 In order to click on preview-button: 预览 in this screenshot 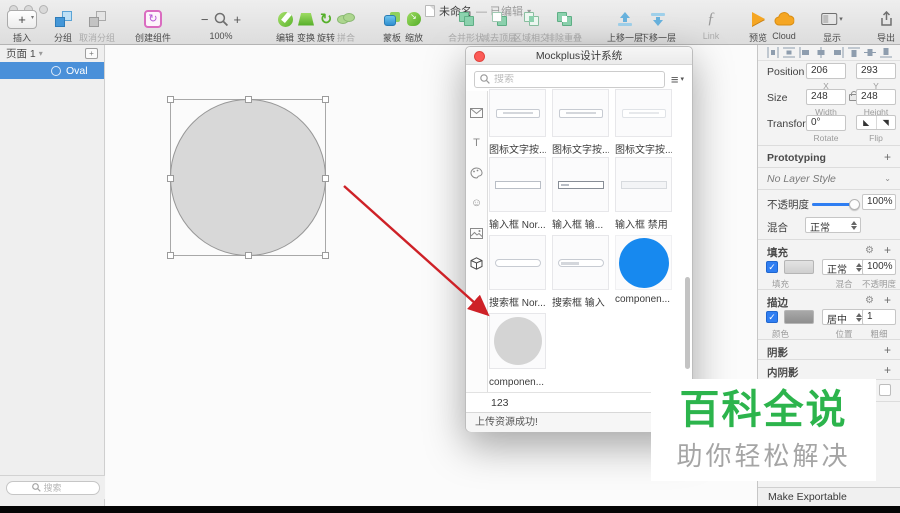, I will do `click(758, 26)`.